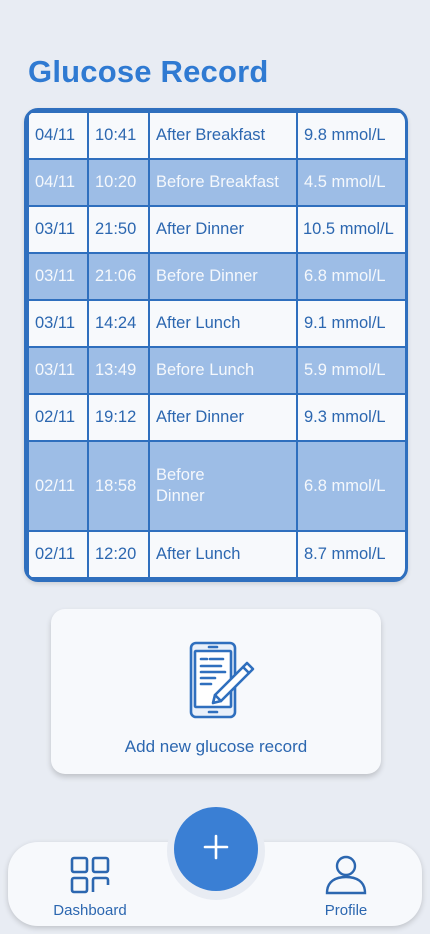  Describe the element at coordinates (118, 370) in the screenshot. I see `record-time: 13:49` at that location.